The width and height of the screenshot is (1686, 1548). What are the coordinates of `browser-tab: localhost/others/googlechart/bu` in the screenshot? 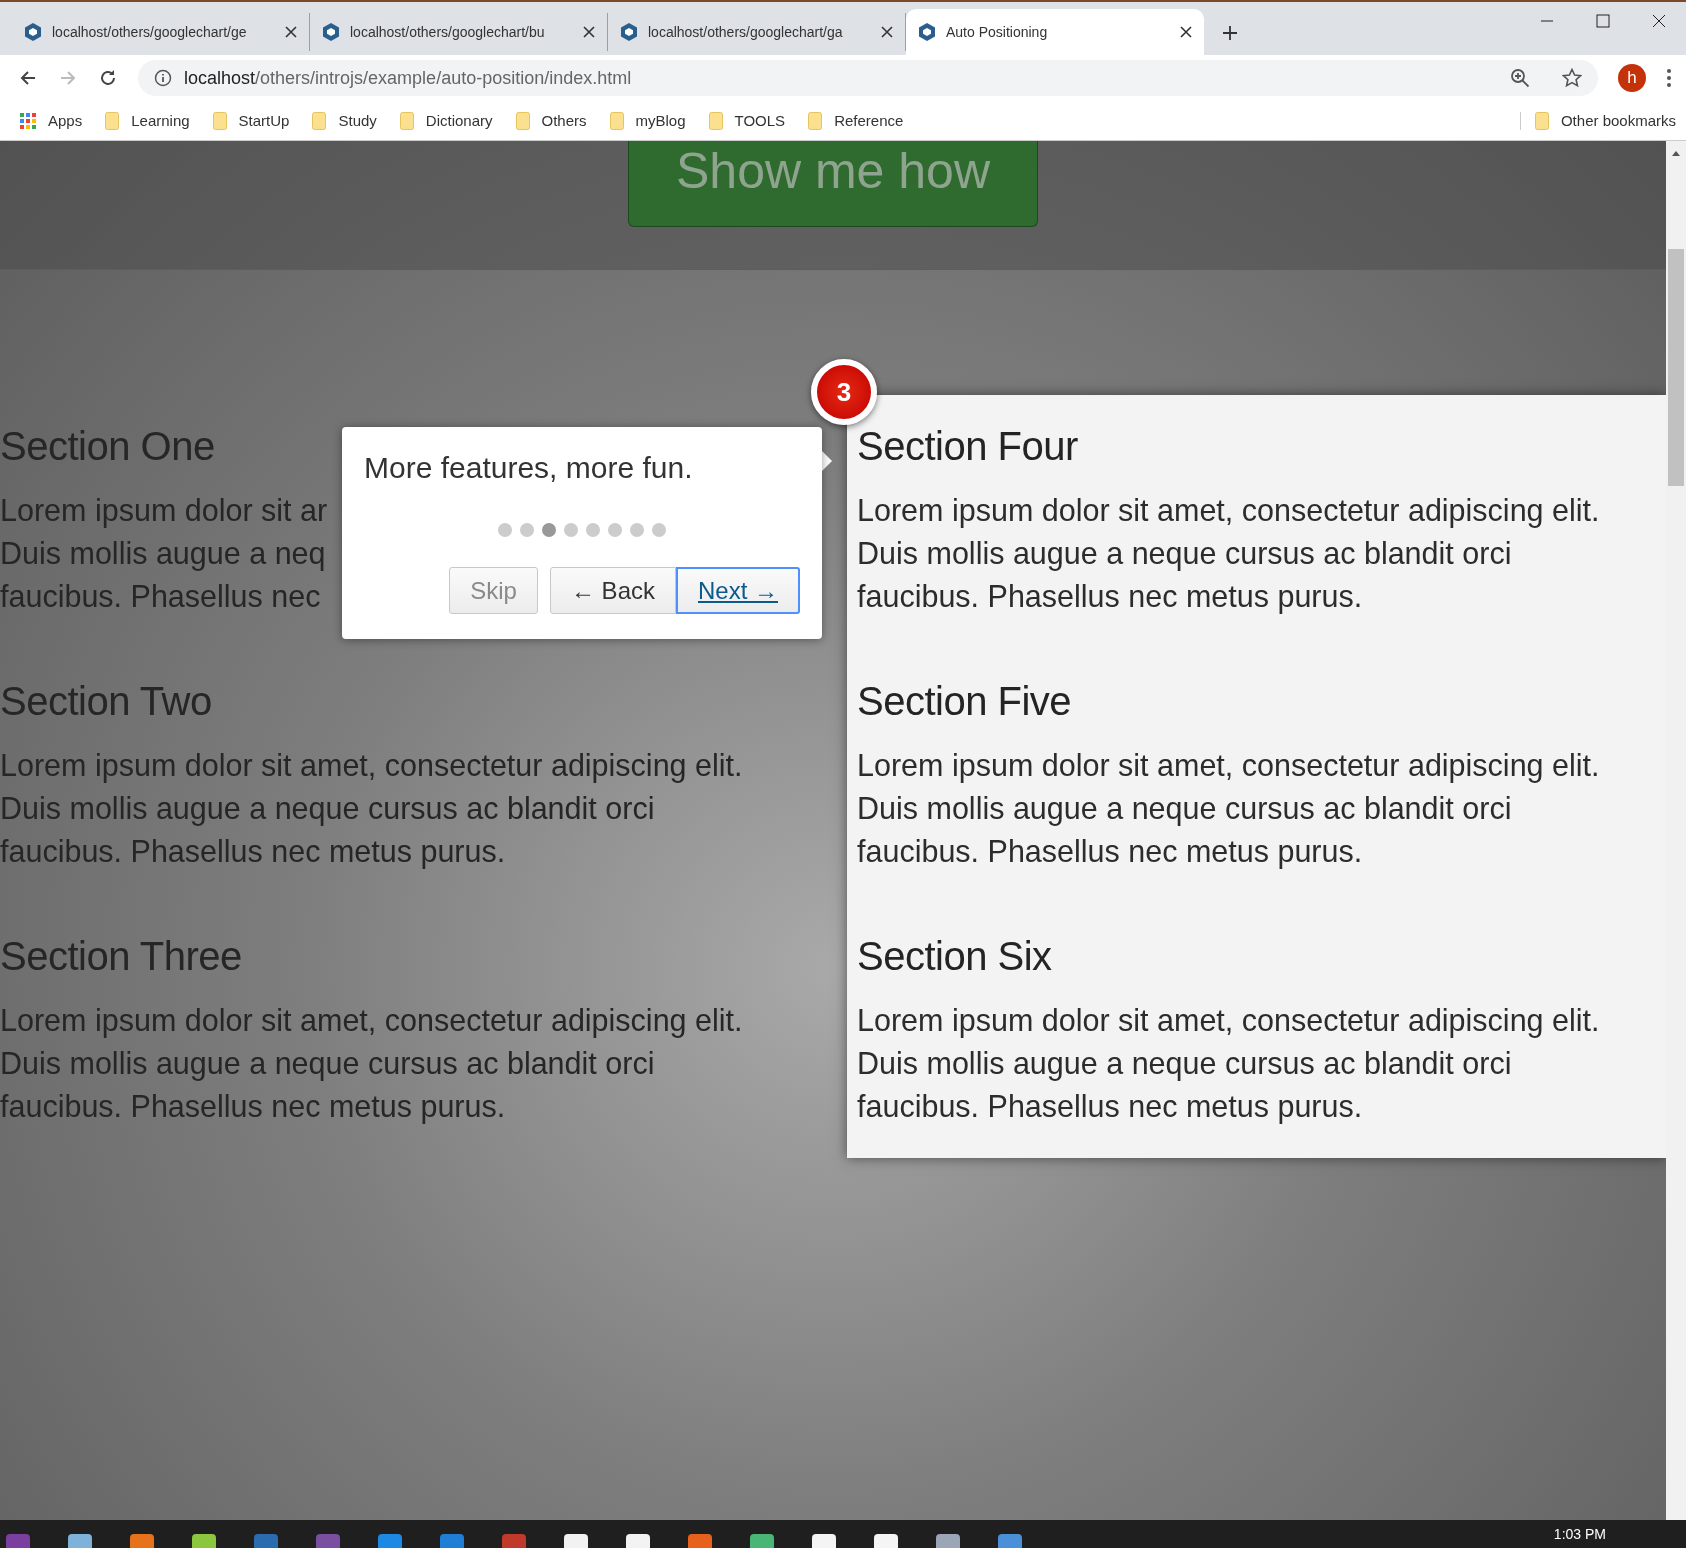 It's located at (459, 32).